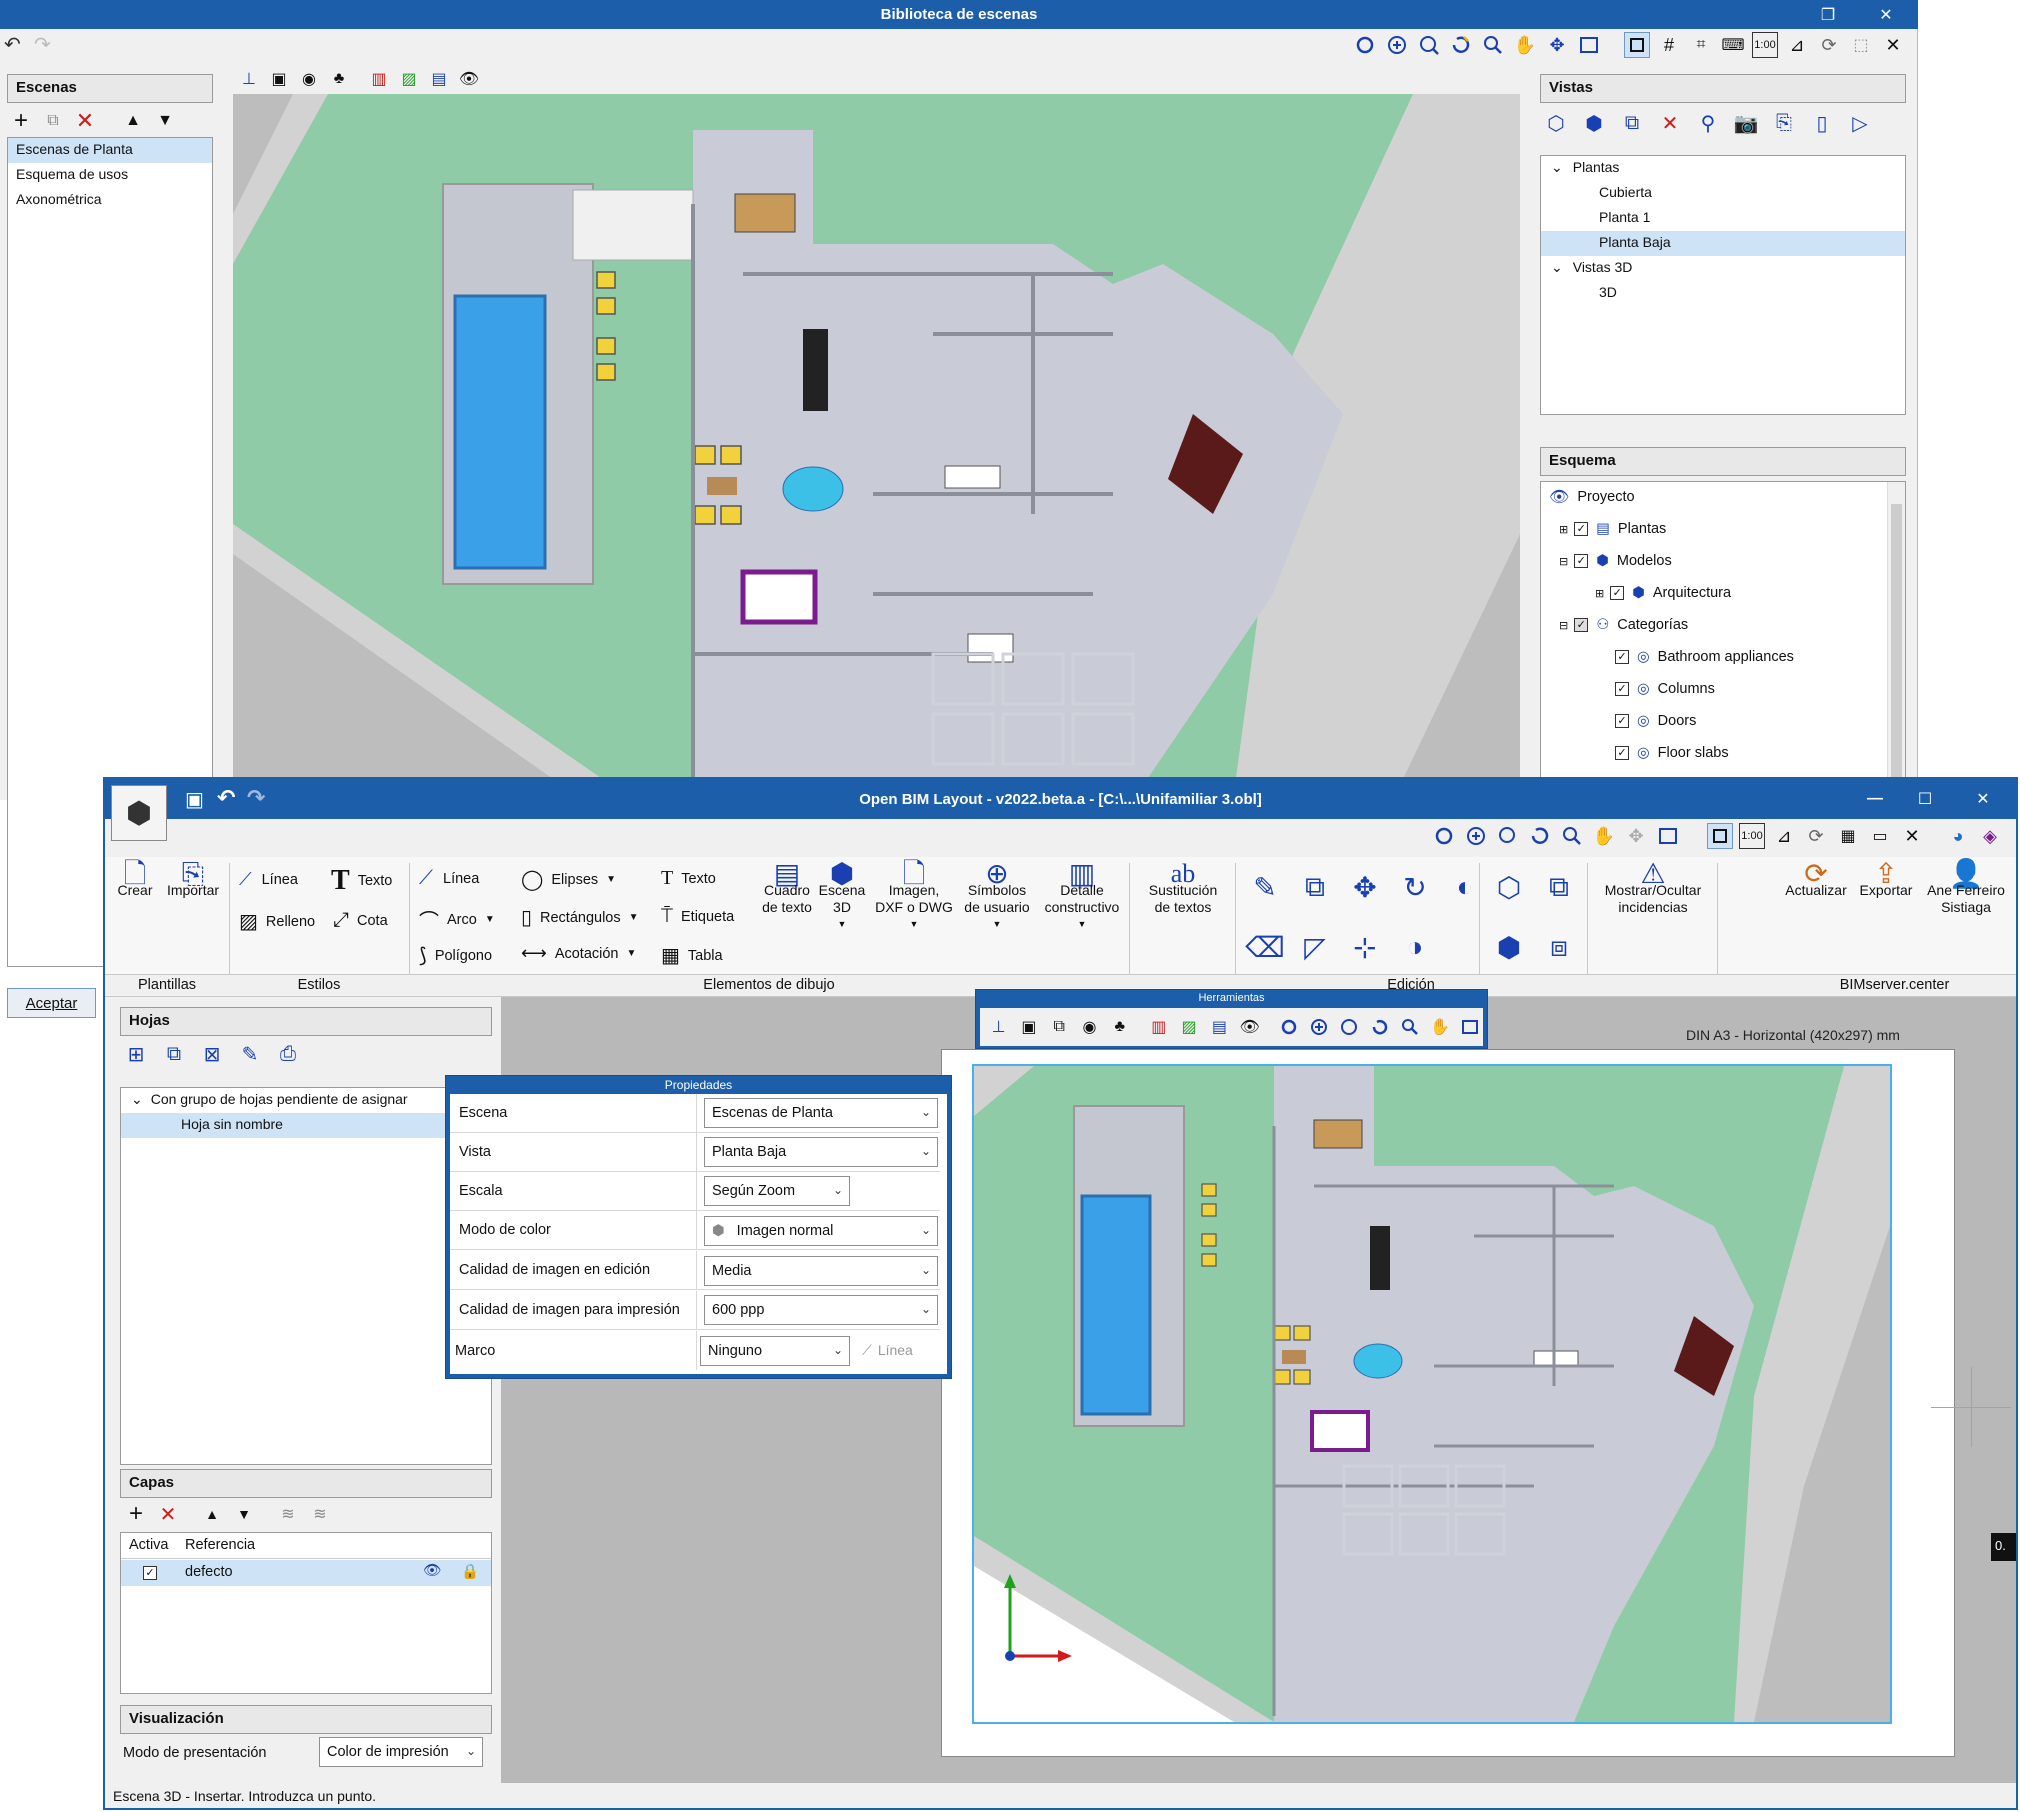 The image size is (2020, 1812). Describe the element at coordinates (212, 1054) in the screenshot. I see `delete-sheet-icon: ⊠` at that location.